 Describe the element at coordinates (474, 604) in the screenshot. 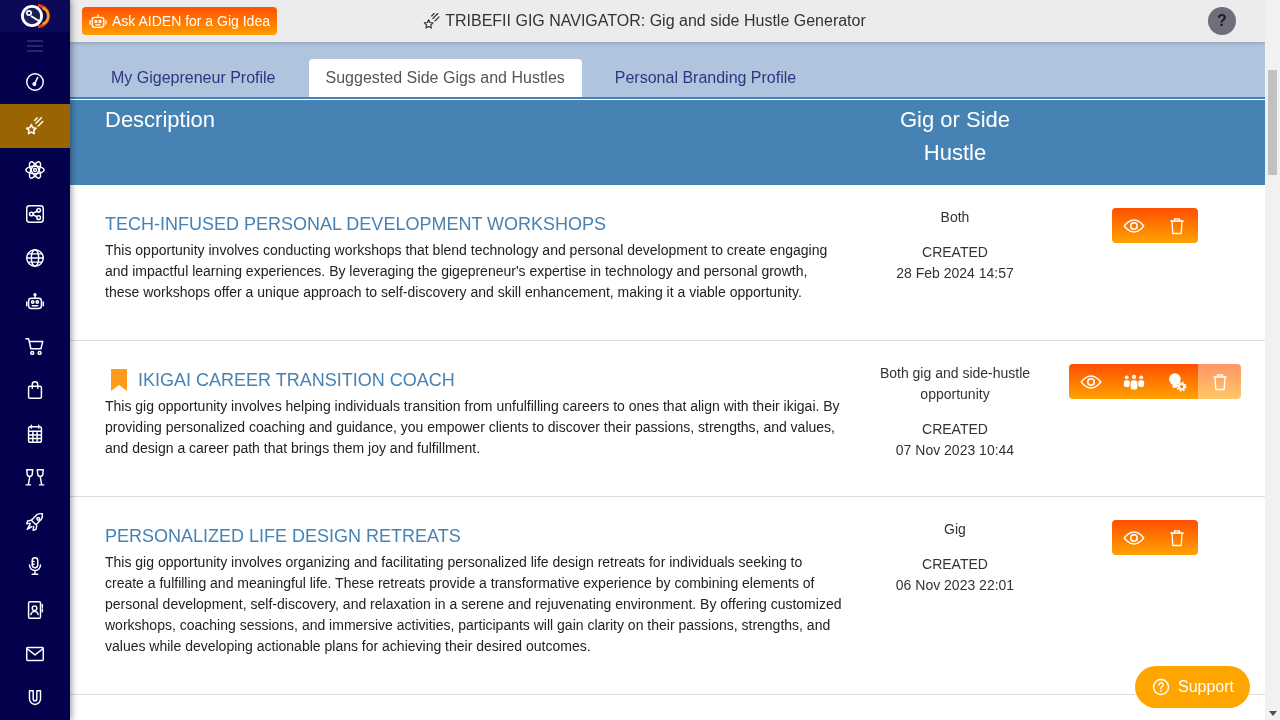

I see `gig-description: This gig opportunity involves organizing and facilitating personalized life design retreats for individuals seeking to create a fulfilling and meaningful life. These retreats provide a transformative experience by combining elements of personal development, self-discovery, and relaxation in a serene and rejuvenating environment. By offering customized workshops, coaching sessions, and immersive activities, participants will gain clarity on their passions, strengths, and values while developing actionable plans for achieving their desired outcomes.` at that location.